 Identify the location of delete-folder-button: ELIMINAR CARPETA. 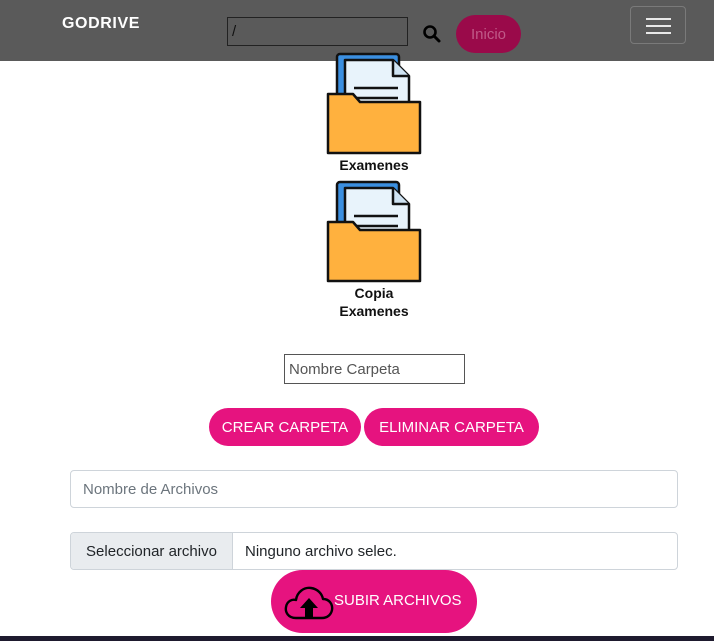
(451, 427).